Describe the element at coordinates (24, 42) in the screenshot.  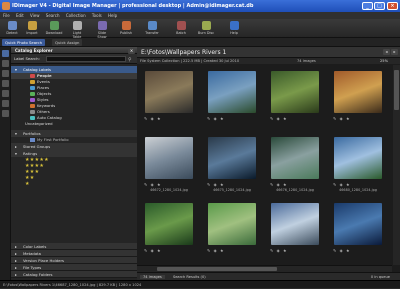
I see `quick-photo-search-button: Quick Photo Search` at that location.